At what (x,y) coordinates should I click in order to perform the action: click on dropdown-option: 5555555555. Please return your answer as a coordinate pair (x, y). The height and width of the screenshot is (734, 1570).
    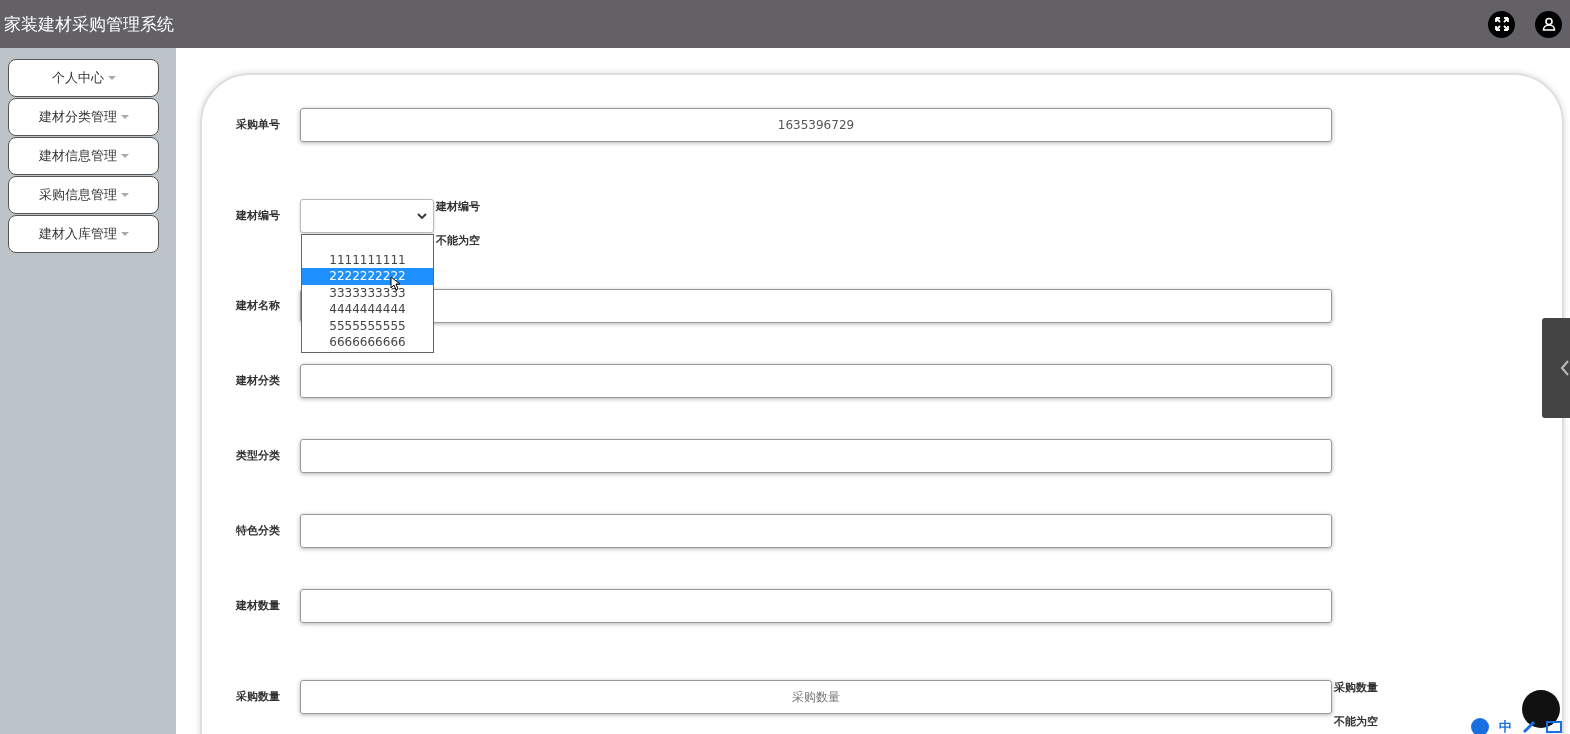
    Looking at the image, I should click on (367, 325).